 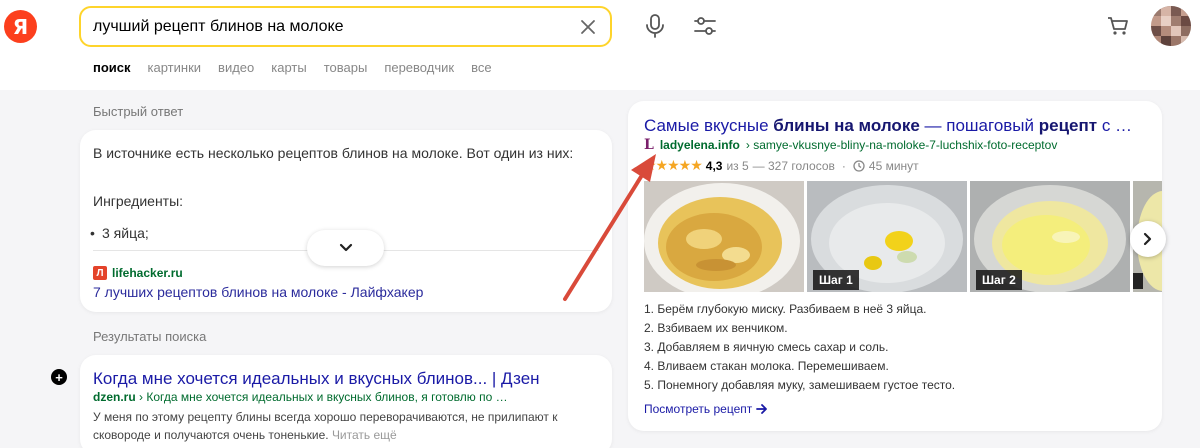 I want to click on tab-products: товары, so click(x=346, y=67).